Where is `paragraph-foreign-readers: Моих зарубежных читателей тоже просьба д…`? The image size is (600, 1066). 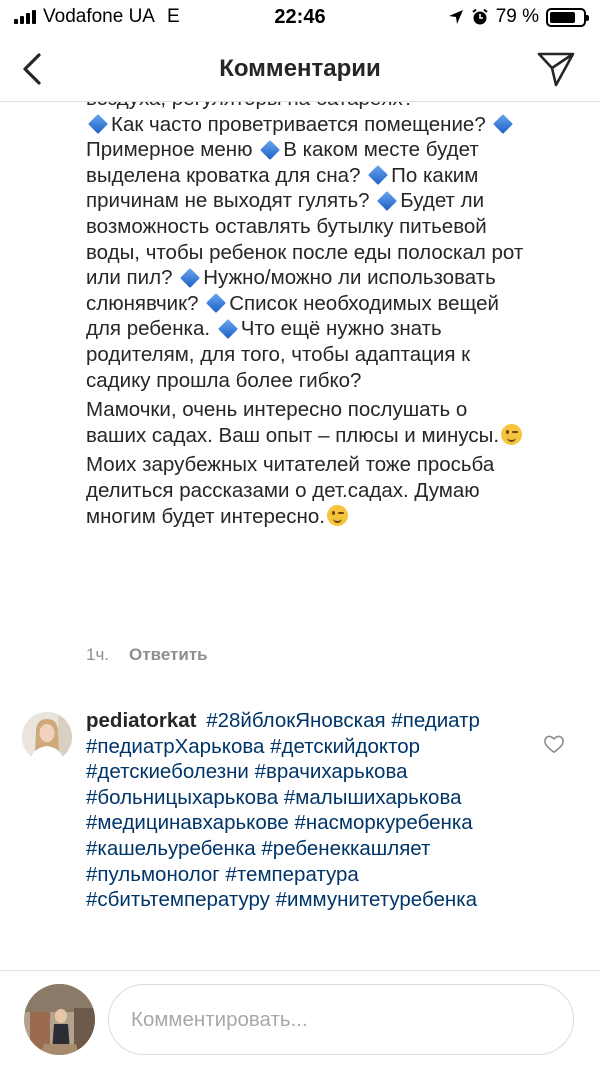
paragraph-foreign-readers: Моих зарубежных читателей тоже просьба д… is located at coordinates (290, 490).